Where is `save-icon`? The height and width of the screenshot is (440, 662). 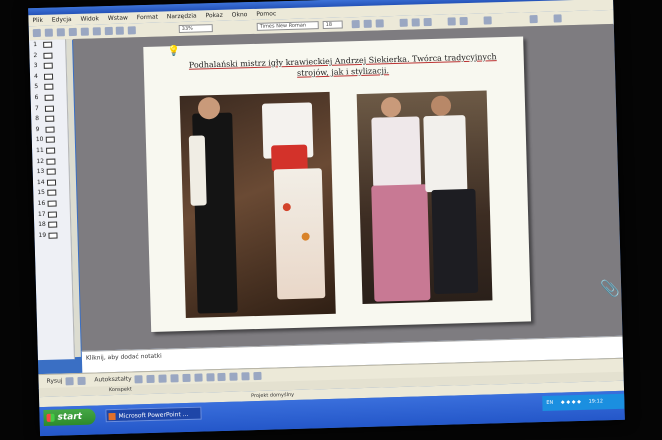
save-icon is located at coordinates (60, 32).